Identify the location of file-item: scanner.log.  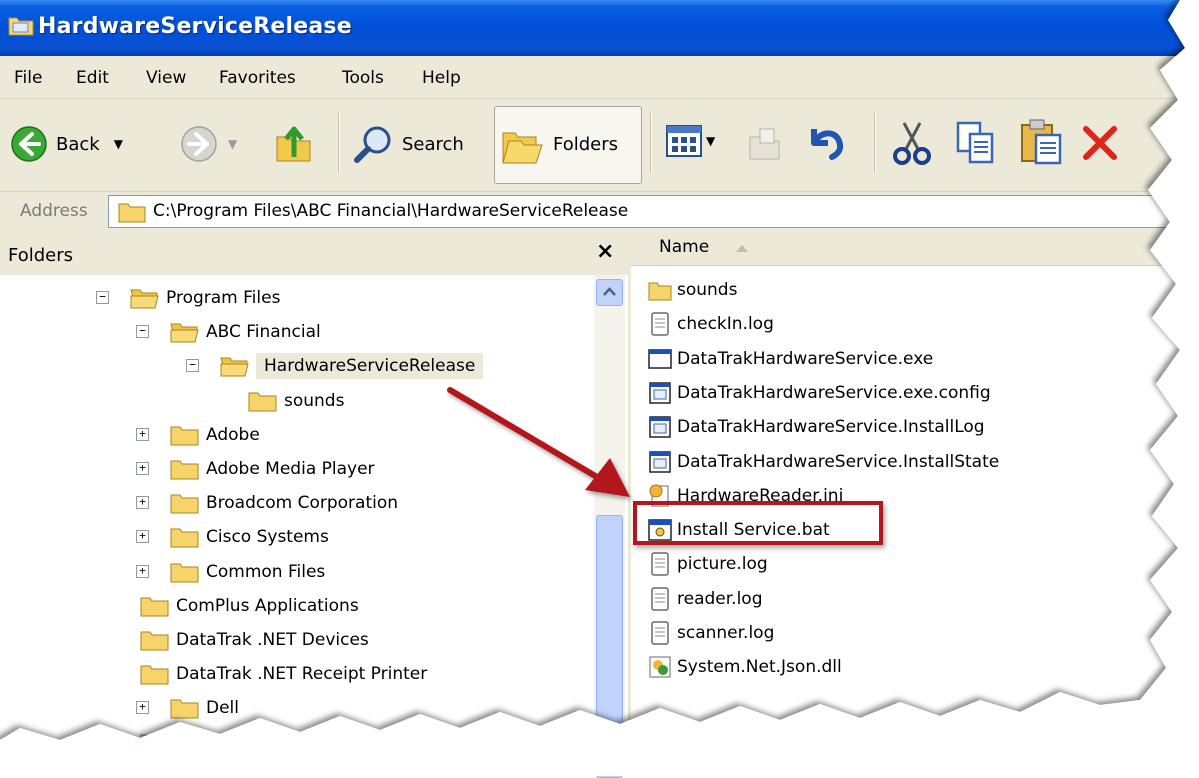
(710, 633).